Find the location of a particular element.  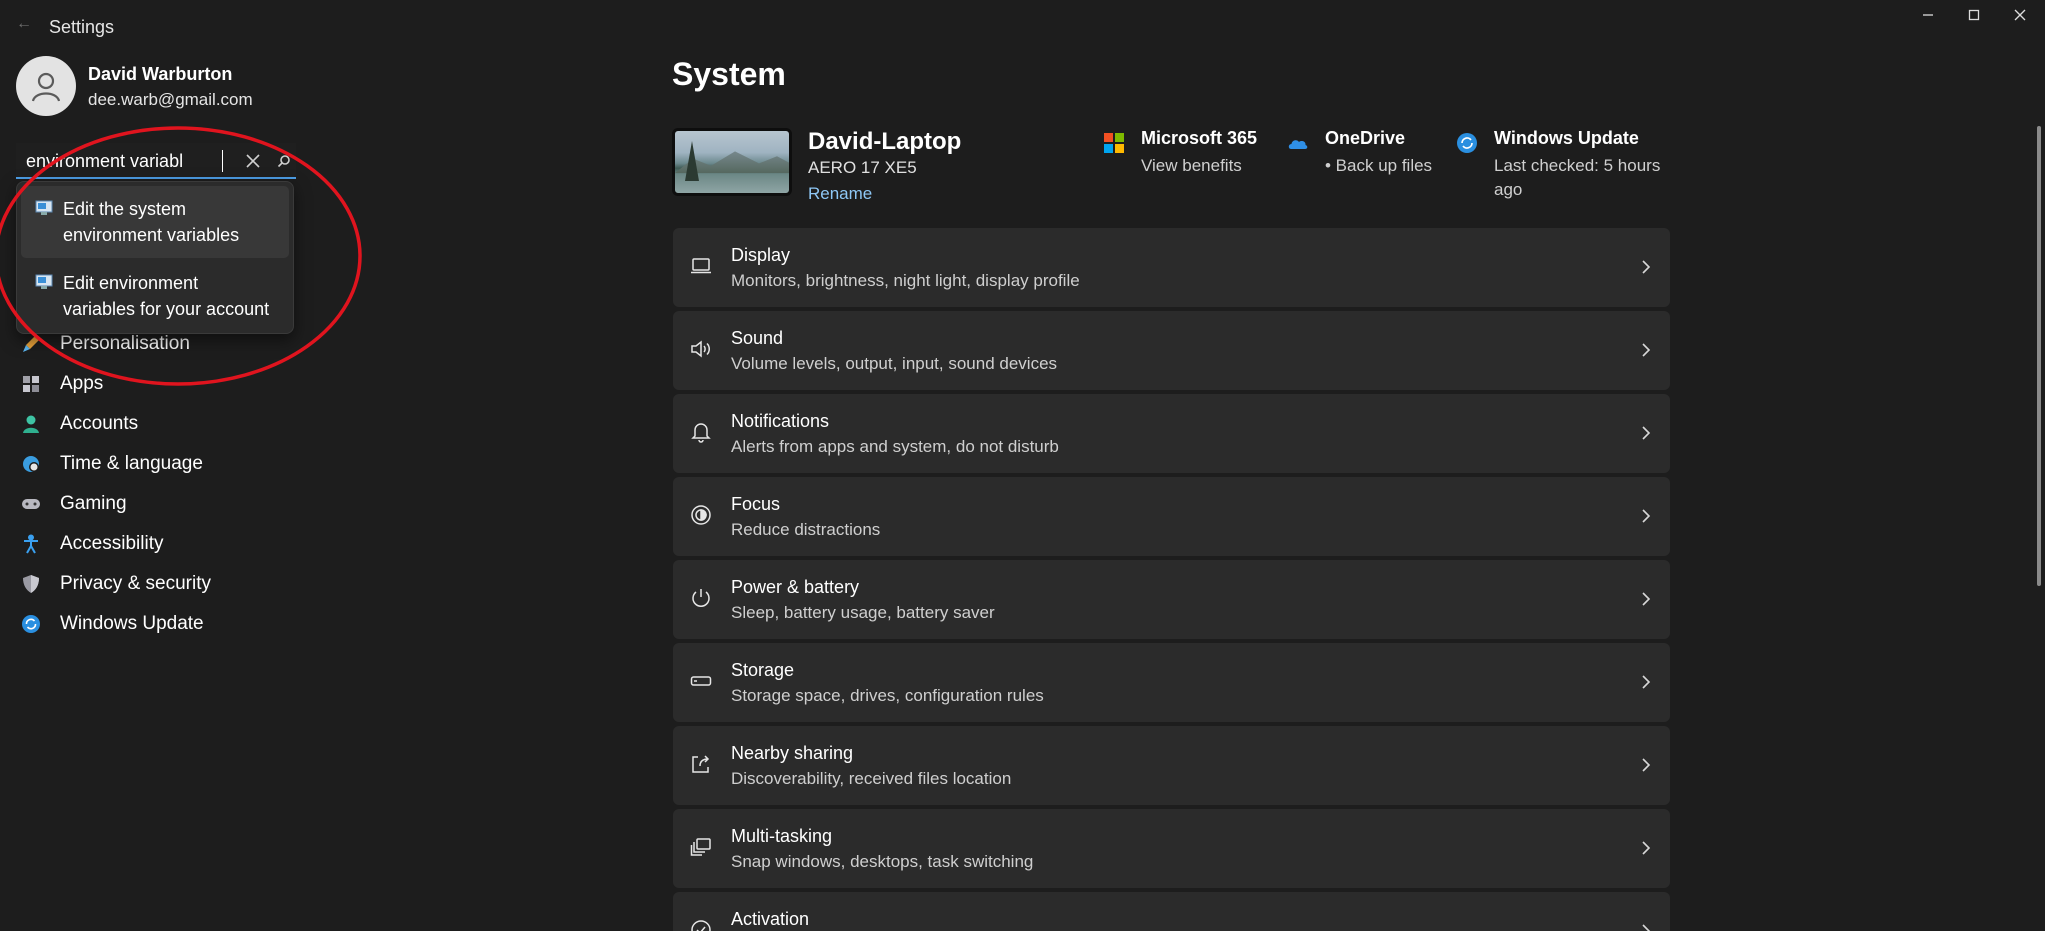

speaker-icon is located at coordinates (701, 349).